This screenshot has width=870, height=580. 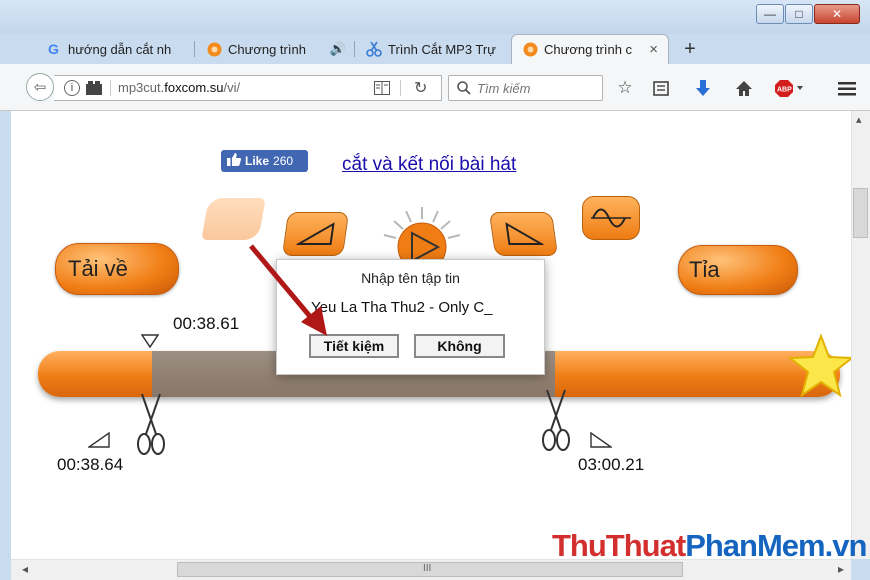 I want to click on back-arrow-icon: ⇦, so click(x=40, y=87).